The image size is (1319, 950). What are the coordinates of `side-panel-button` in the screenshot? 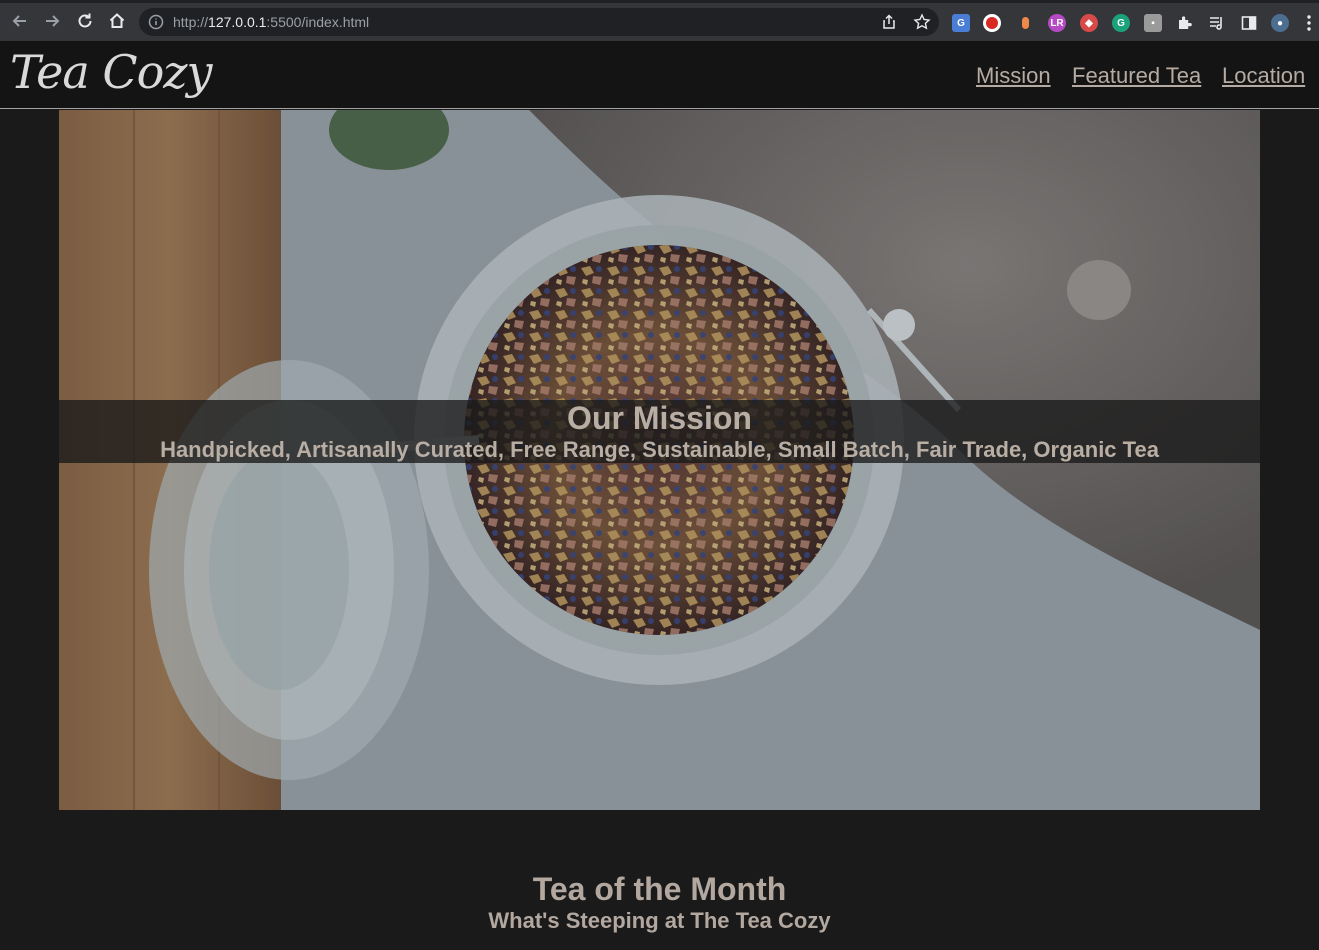 It's located at (1249, 23).